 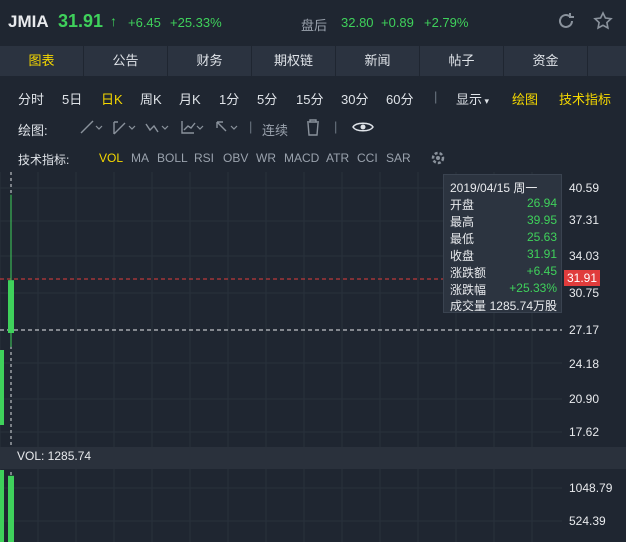 What do you see at coordinates (541, 254) in the screenshot?
I see `tooltip-value: 31.91` at bounding box center [541, 254].